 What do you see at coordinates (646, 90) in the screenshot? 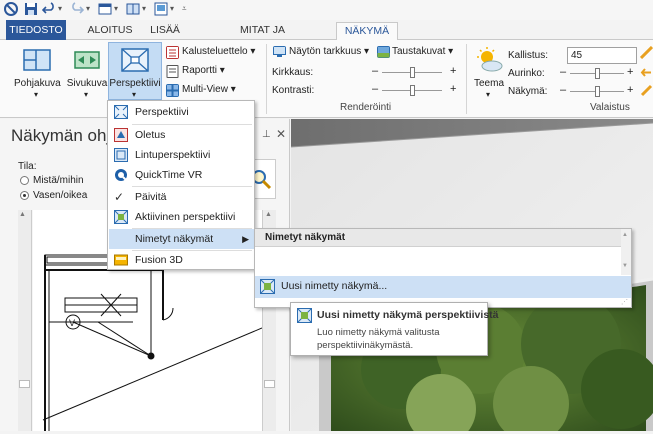
I see `light-bulb-icon` at bounding box center [646, 90].